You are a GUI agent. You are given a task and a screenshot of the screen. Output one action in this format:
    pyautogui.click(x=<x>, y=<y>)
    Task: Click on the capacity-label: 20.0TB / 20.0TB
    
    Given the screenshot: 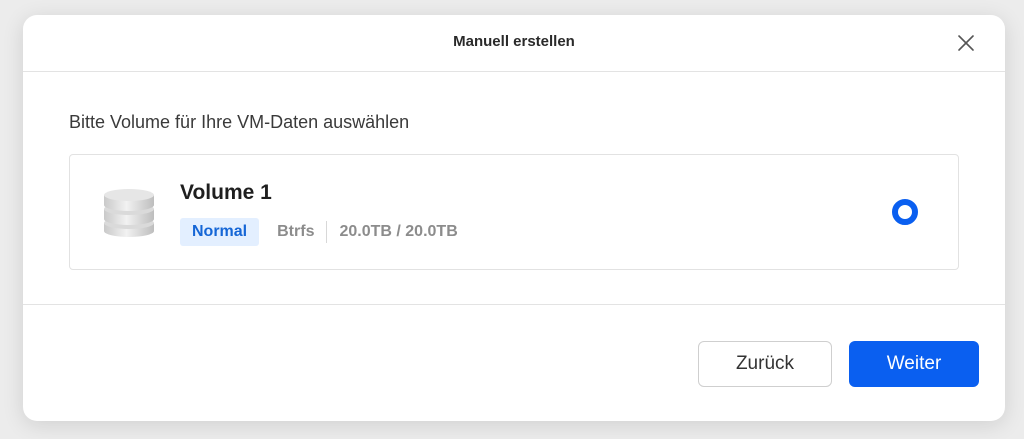 What is the action you would take?
    pyautogui.click(x=398, y=231)
    